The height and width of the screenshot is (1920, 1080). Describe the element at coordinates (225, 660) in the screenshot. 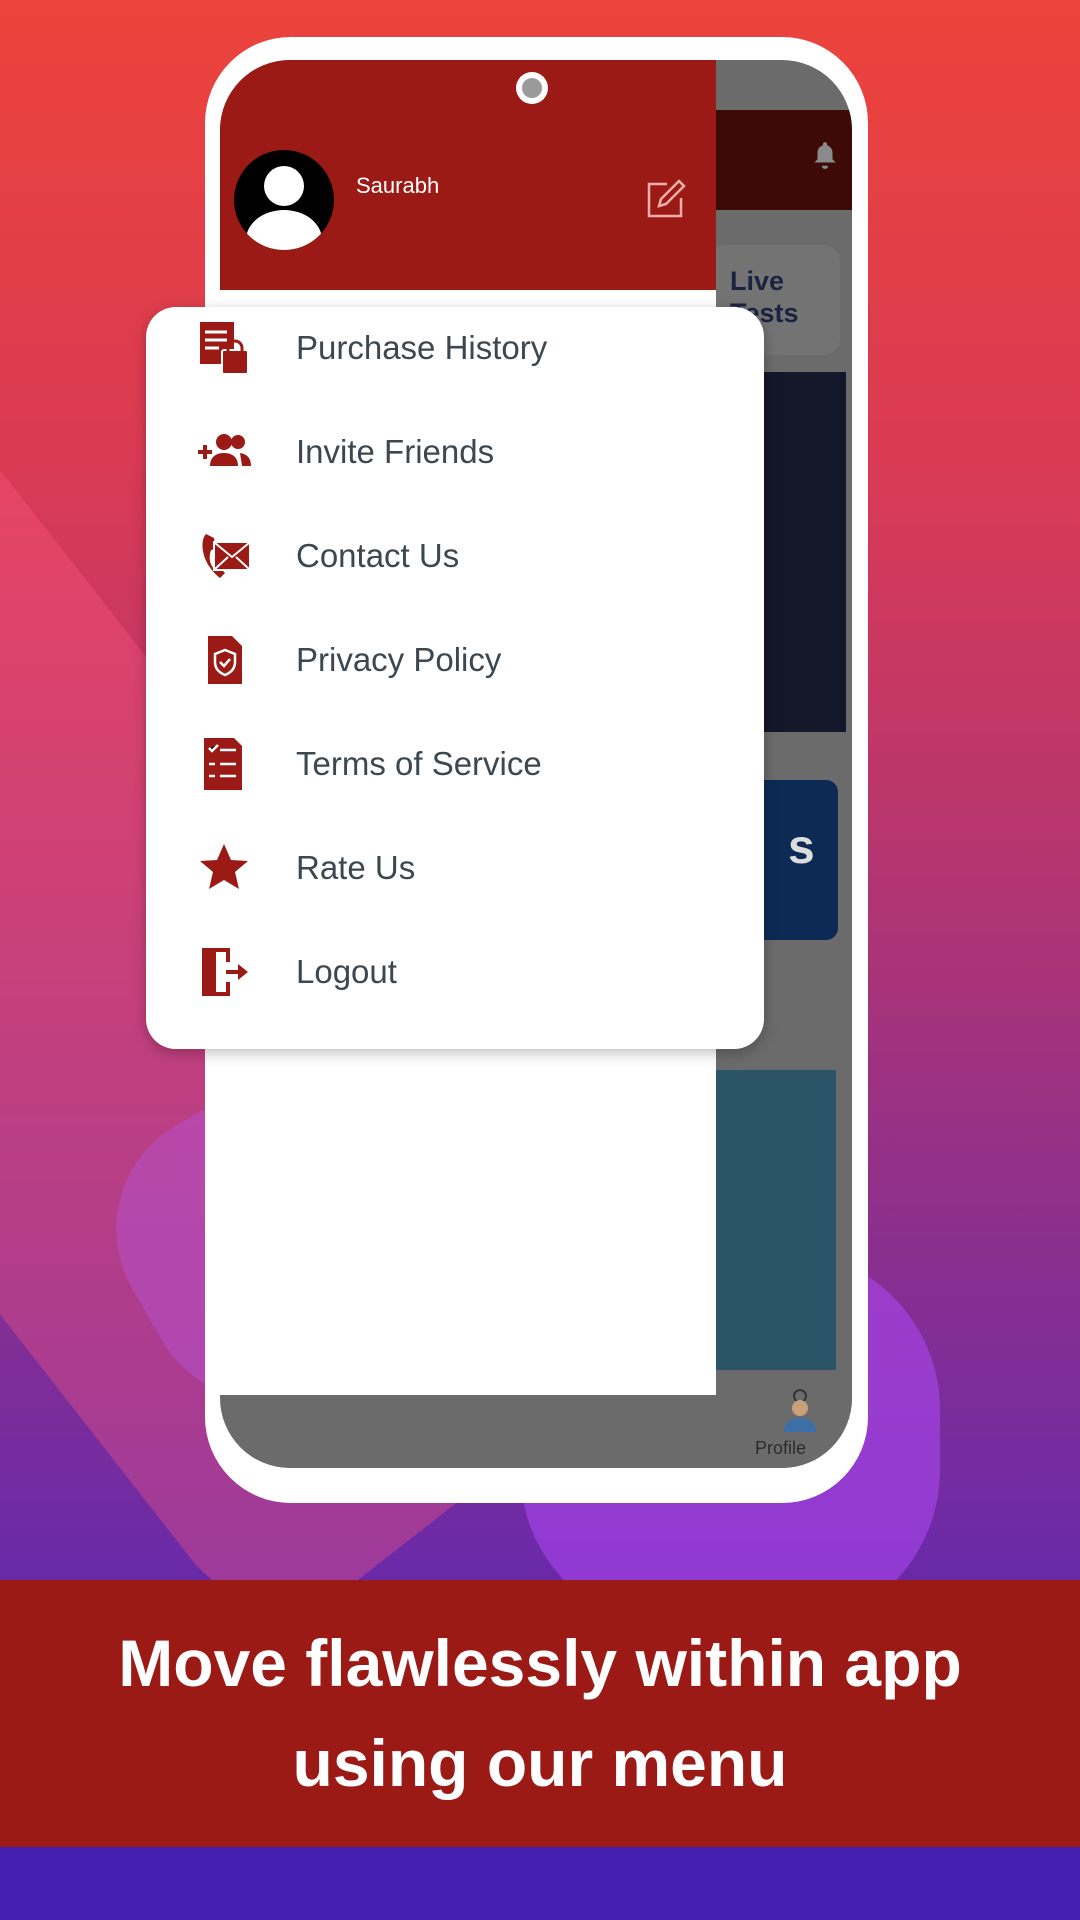

I see `privacy-shield-icon` at that location.